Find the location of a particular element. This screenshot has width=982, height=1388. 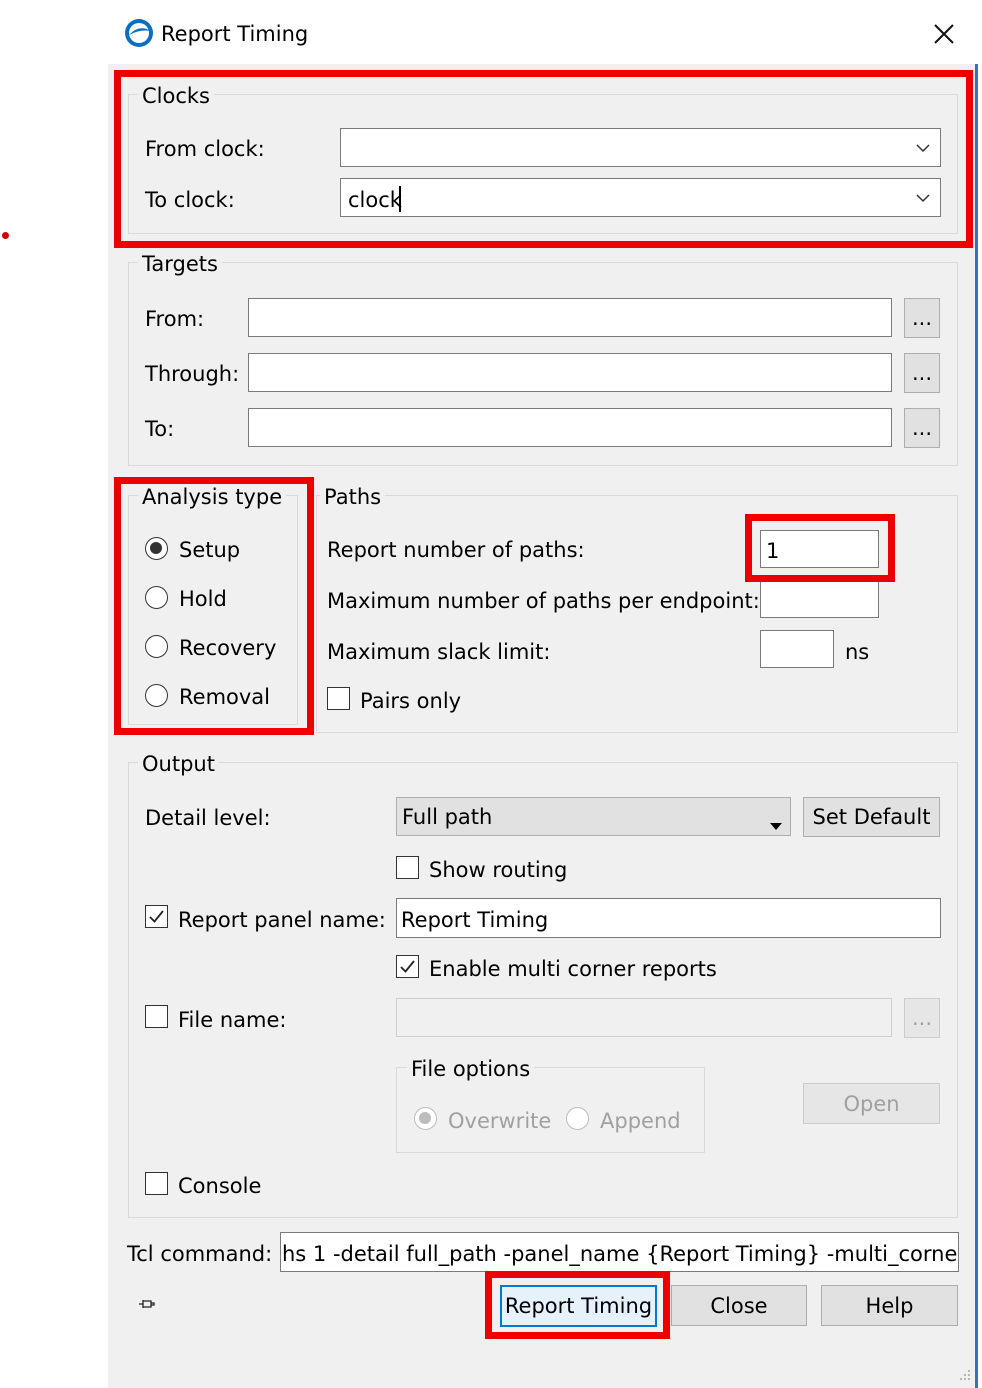

to-clock-label: To clock: is located at coordinates (190, 200).